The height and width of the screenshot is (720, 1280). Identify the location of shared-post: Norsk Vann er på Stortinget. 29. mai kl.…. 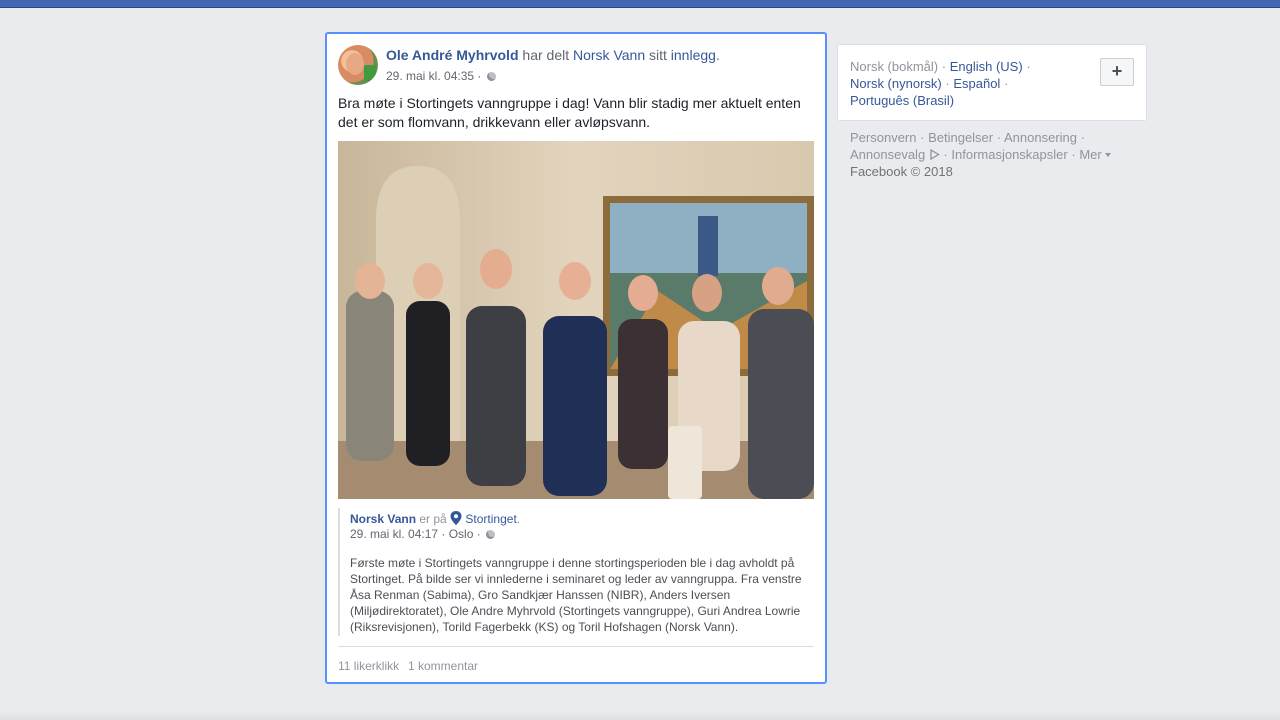
(577, 572).